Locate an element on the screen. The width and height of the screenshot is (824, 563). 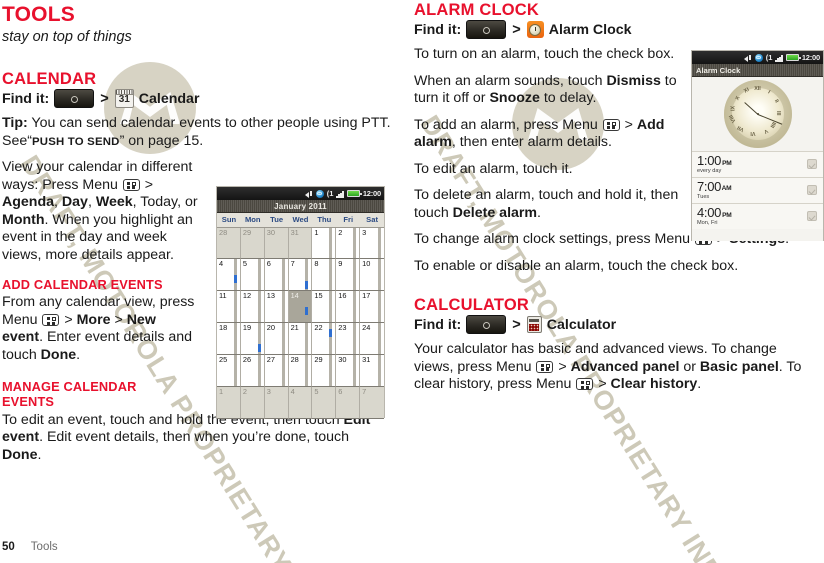
calendar-day-cell: 8 is located at coordinates (324, 275).